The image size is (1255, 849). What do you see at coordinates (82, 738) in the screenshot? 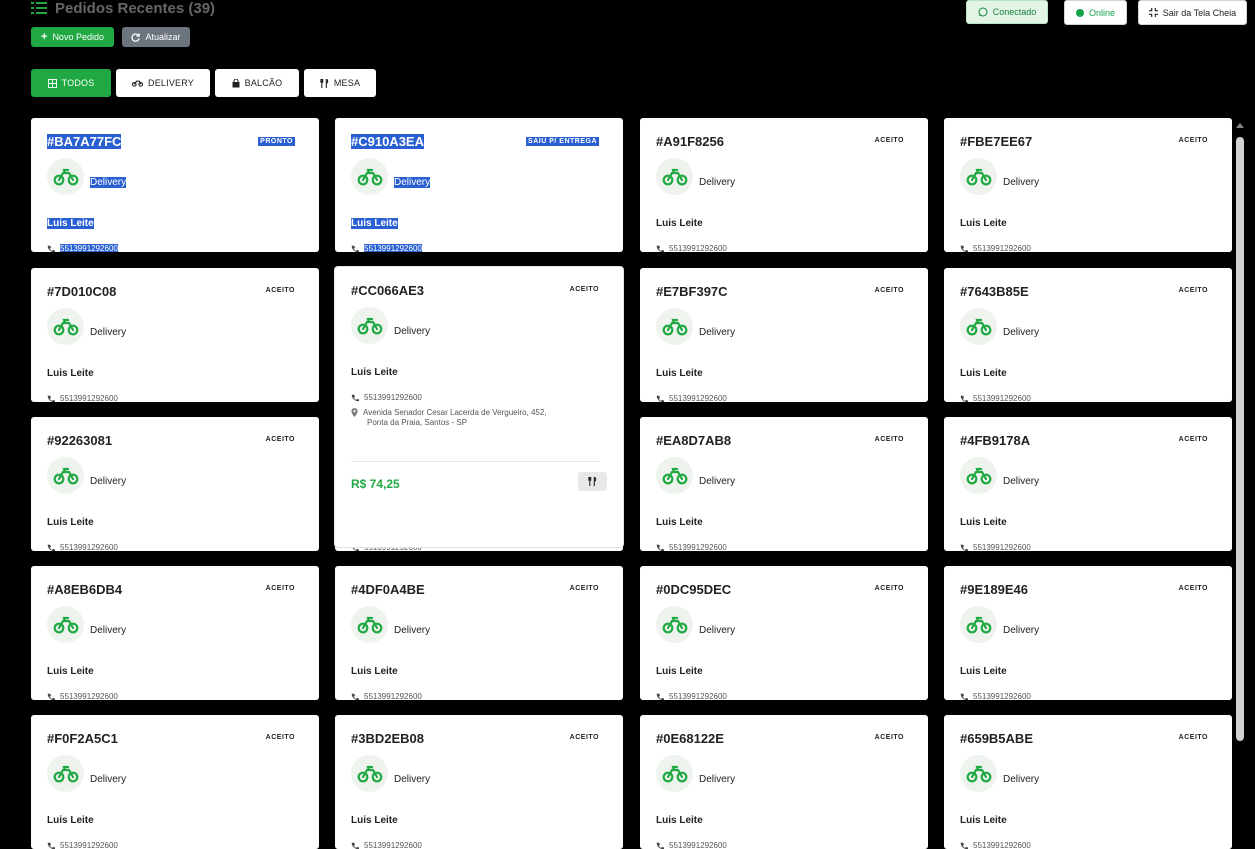
I see `order-id: #F0F2A5C1` at bounding box center [82, 738].